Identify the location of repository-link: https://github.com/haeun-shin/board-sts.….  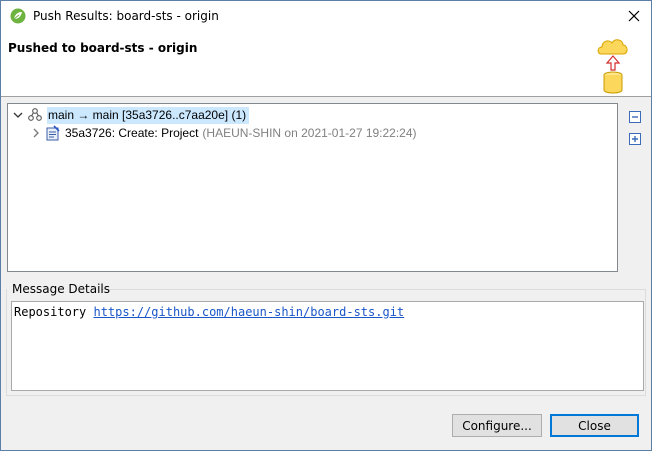
(248, 312).